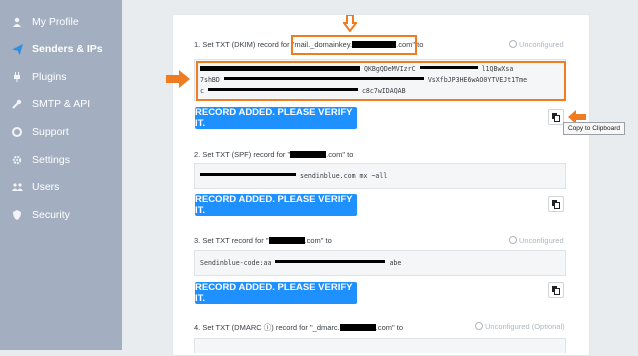 This screenshot has height=356, width=638. What do you see at coordinates (276, 293) in the screenshot?
I see `code-verify-button: RECORD ADDED. PLEASE VERIFY IT.` at bounding box center [276, 293].